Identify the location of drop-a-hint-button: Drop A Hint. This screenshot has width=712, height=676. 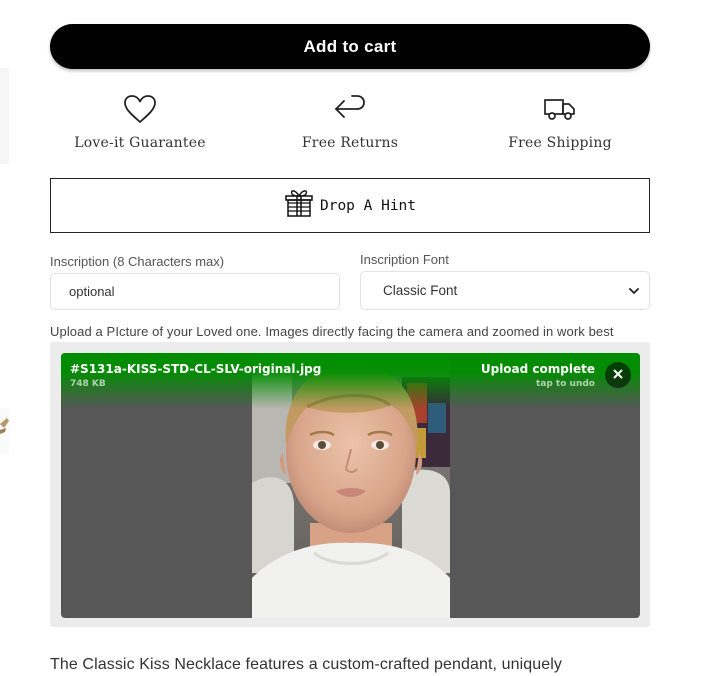
(350, 205).